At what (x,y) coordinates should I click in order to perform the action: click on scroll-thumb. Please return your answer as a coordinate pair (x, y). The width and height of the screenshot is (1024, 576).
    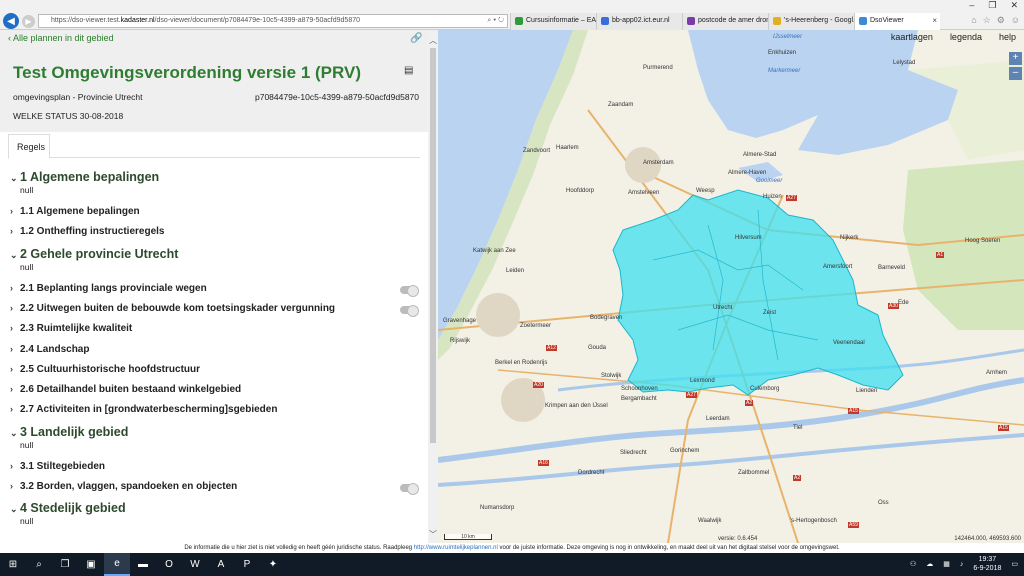
    Looking at the image, I should click on (433, 245).